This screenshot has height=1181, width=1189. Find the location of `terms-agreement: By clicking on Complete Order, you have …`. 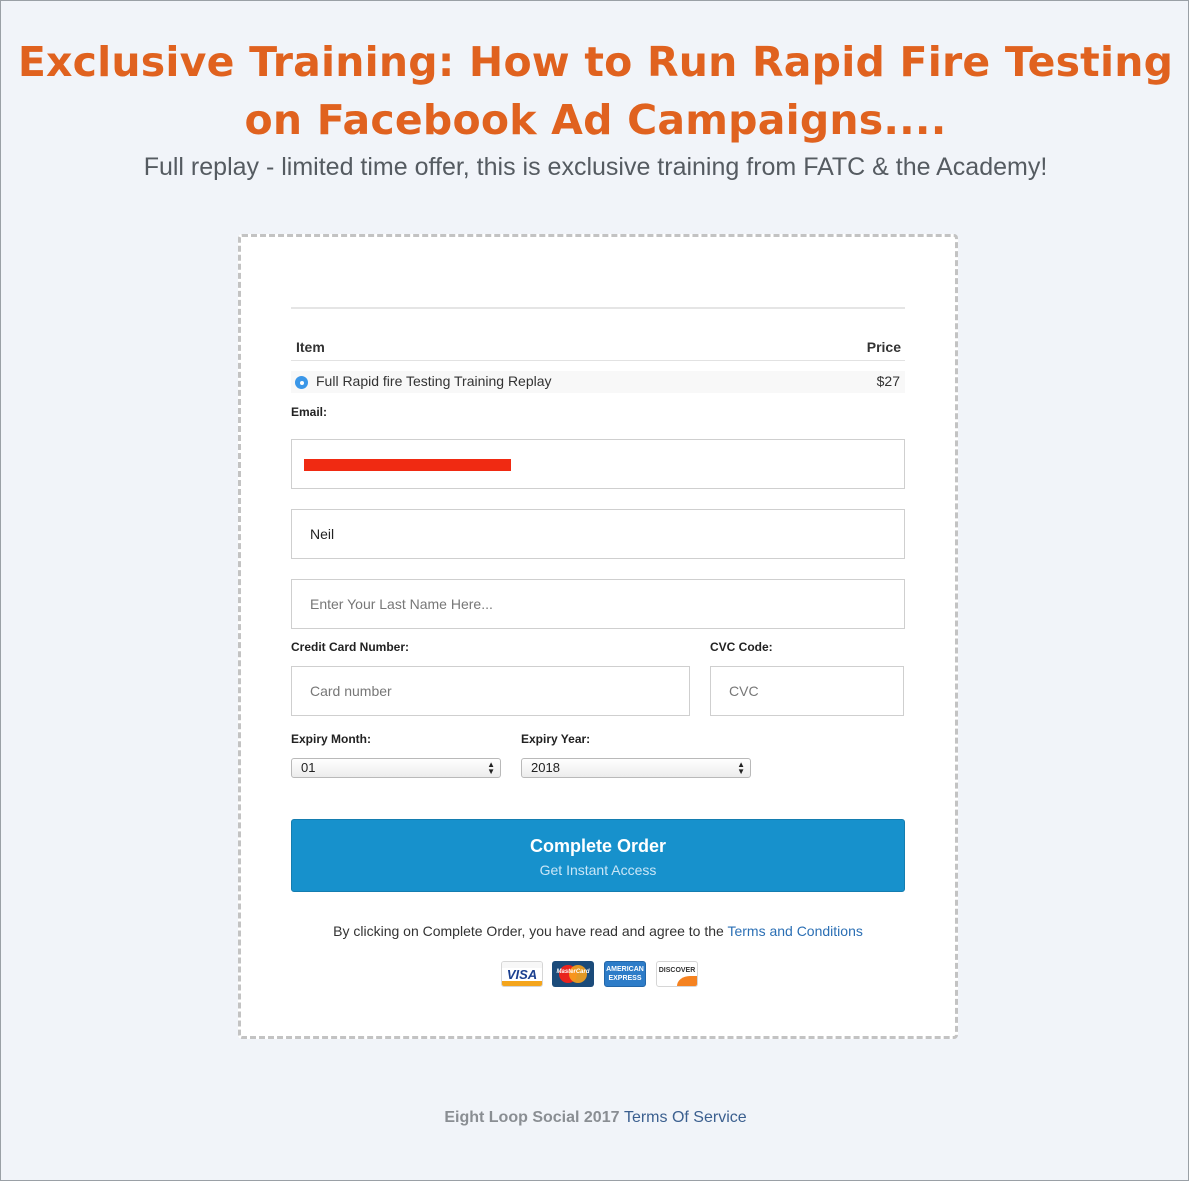

terms-agreement: By clicking on Complete Order, you have … is located at coordinates (598, 931).